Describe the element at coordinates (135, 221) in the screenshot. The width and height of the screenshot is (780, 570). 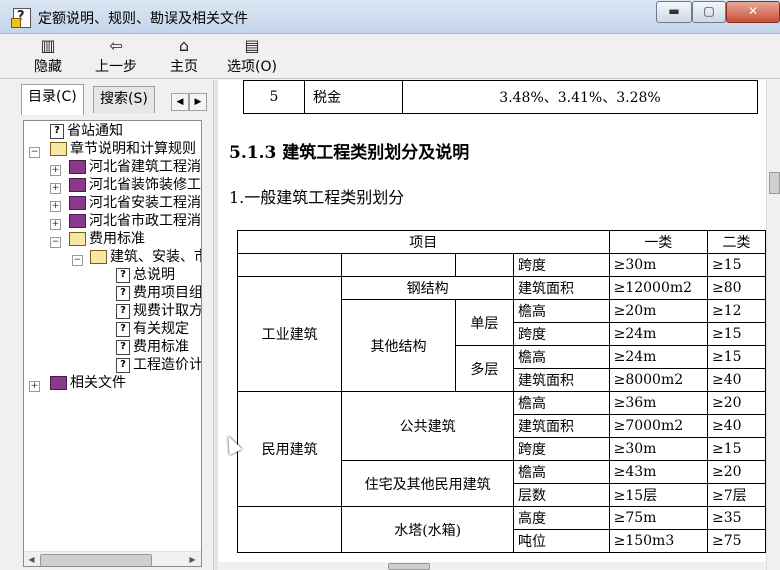
I see `tree-item: 河北省市政工程消耗量定额` at that location.